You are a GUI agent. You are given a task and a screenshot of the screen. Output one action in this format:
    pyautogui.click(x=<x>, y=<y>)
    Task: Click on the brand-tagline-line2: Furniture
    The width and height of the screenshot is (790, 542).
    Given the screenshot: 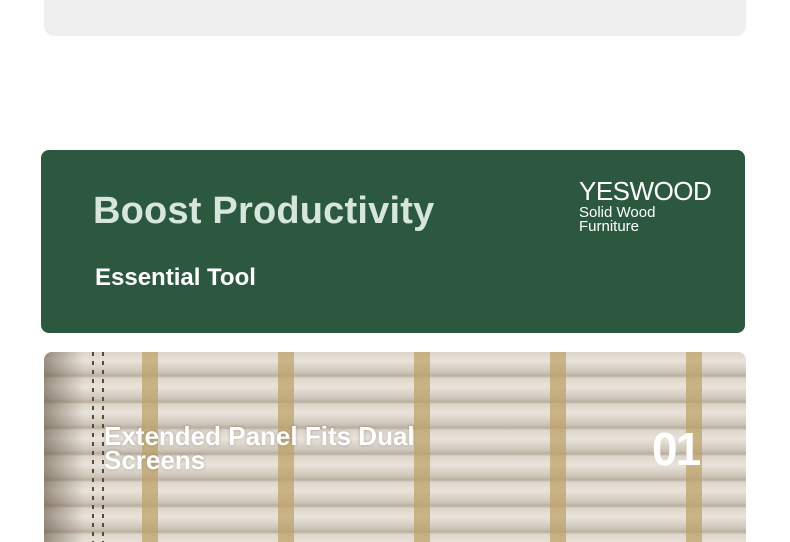 What is the action you would take?
    pyautogui.click(x=609, y=226)
    